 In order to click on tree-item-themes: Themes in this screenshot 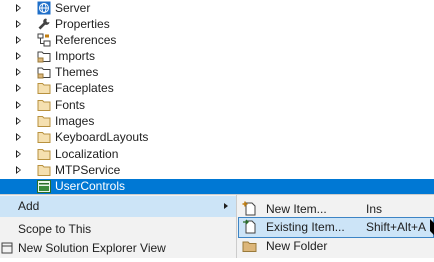, I will do `click(217, 72)`.